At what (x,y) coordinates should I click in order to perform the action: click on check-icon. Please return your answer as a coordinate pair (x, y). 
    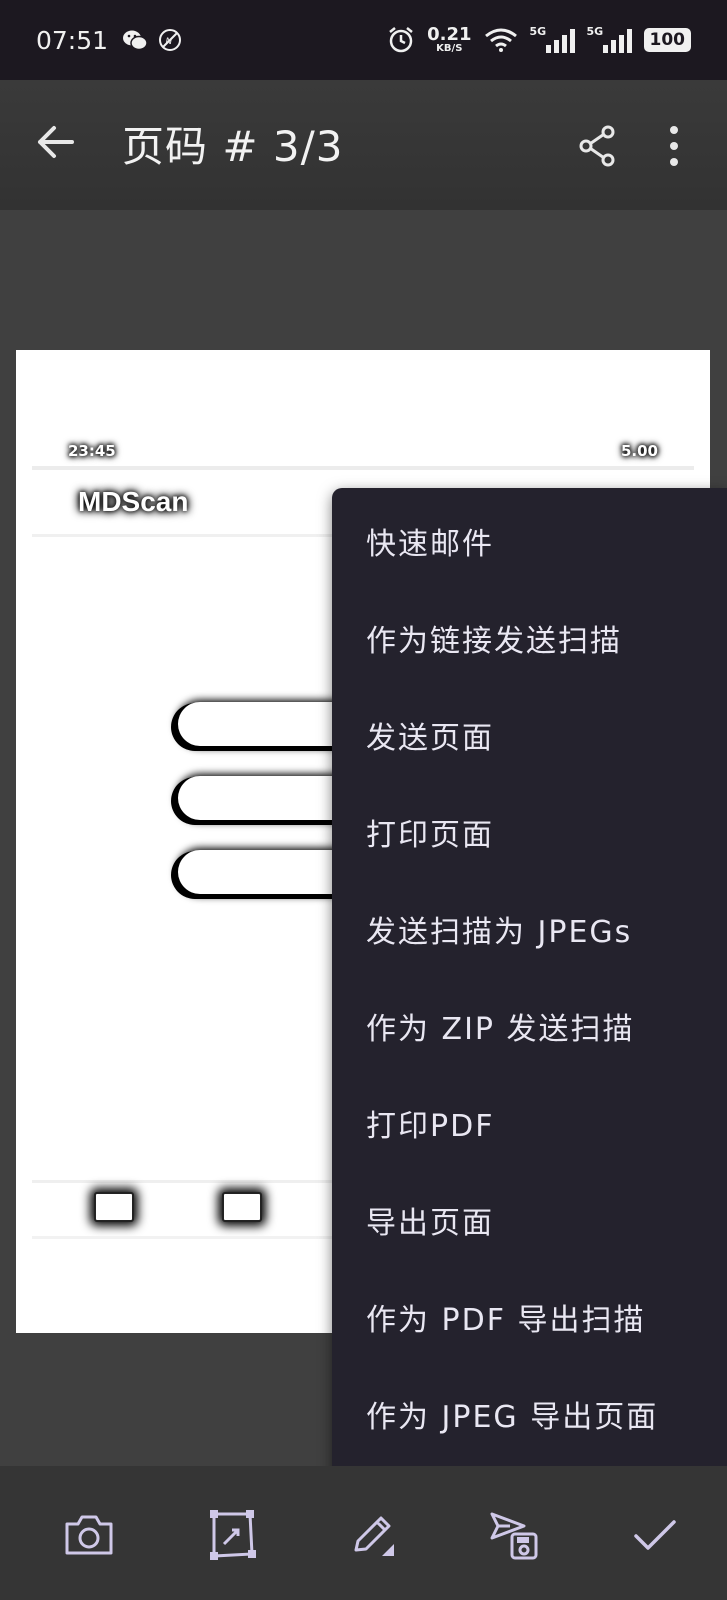
    Looking at the image, I should click on (655, 1535).